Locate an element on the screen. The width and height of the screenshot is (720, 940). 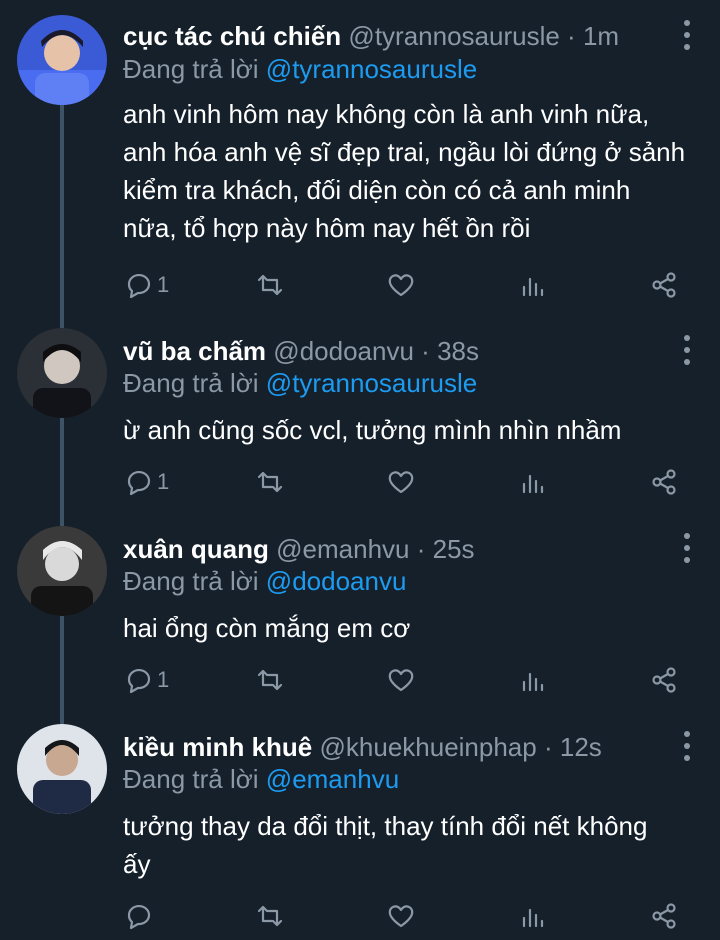
timestamp: 38s is located at coordinates (458, 351).